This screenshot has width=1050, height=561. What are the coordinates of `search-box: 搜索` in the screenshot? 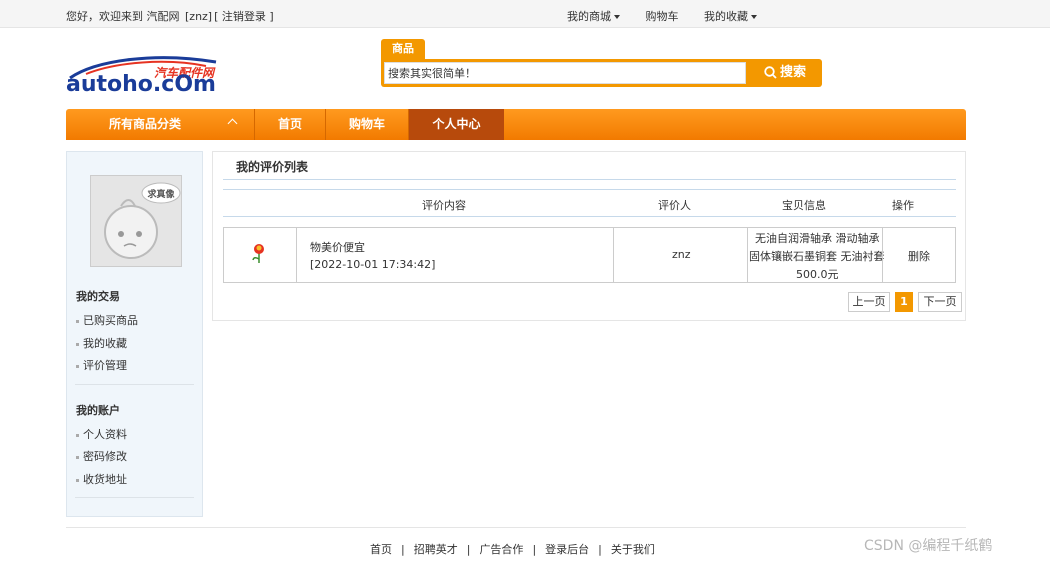 It's located at (601, 73).